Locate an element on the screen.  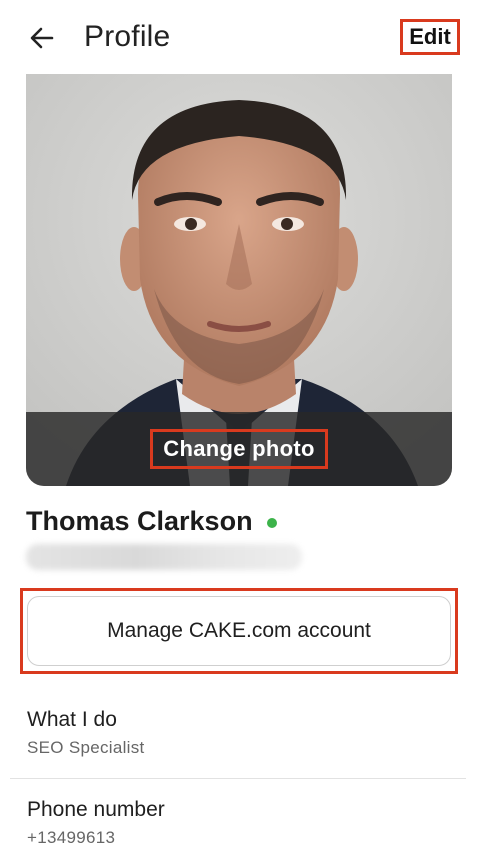
arrow-left-icon is located at coordinates (42, 38).